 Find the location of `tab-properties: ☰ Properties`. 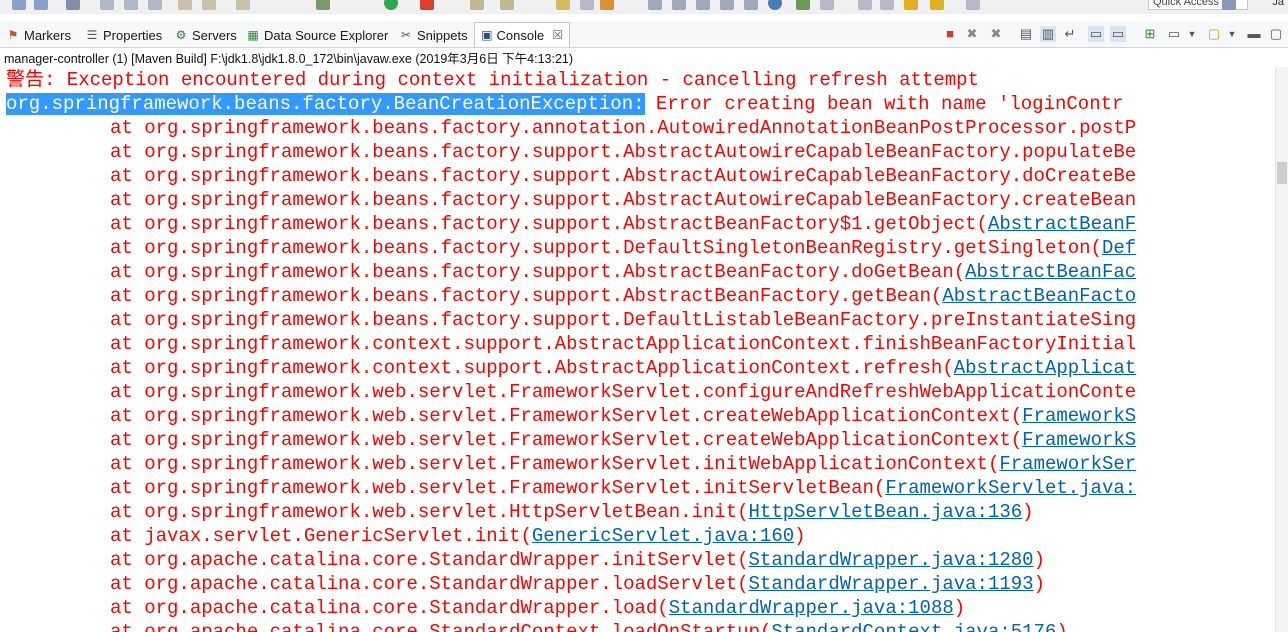

tab-properties: ☰ Properties is located at coordinates (124, 35).